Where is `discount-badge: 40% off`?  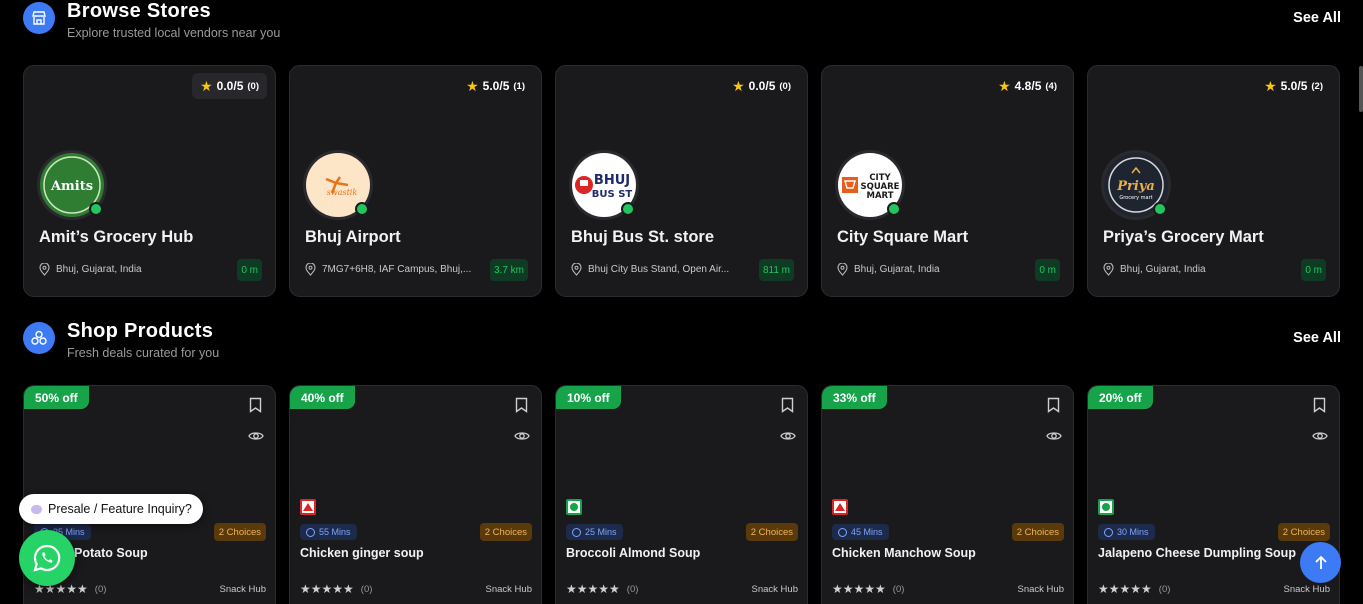
discount-badge: 40% off is located at coordinates (322, 397).